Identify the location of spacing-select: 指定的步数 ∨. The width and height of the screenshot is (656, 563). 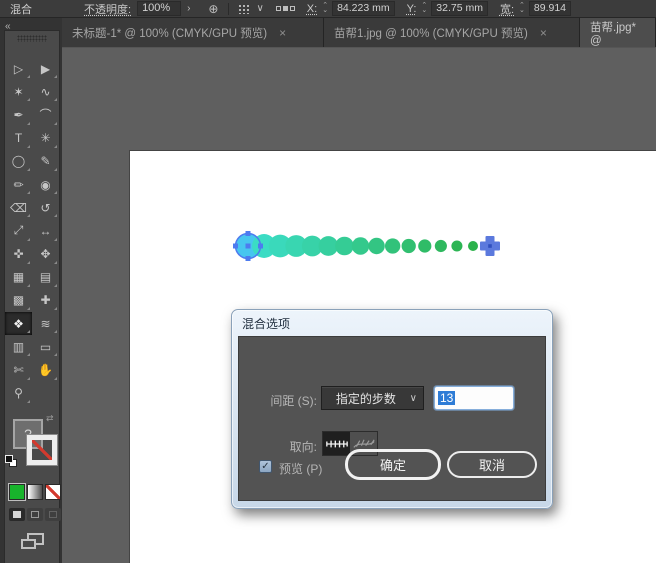
(372, 398).